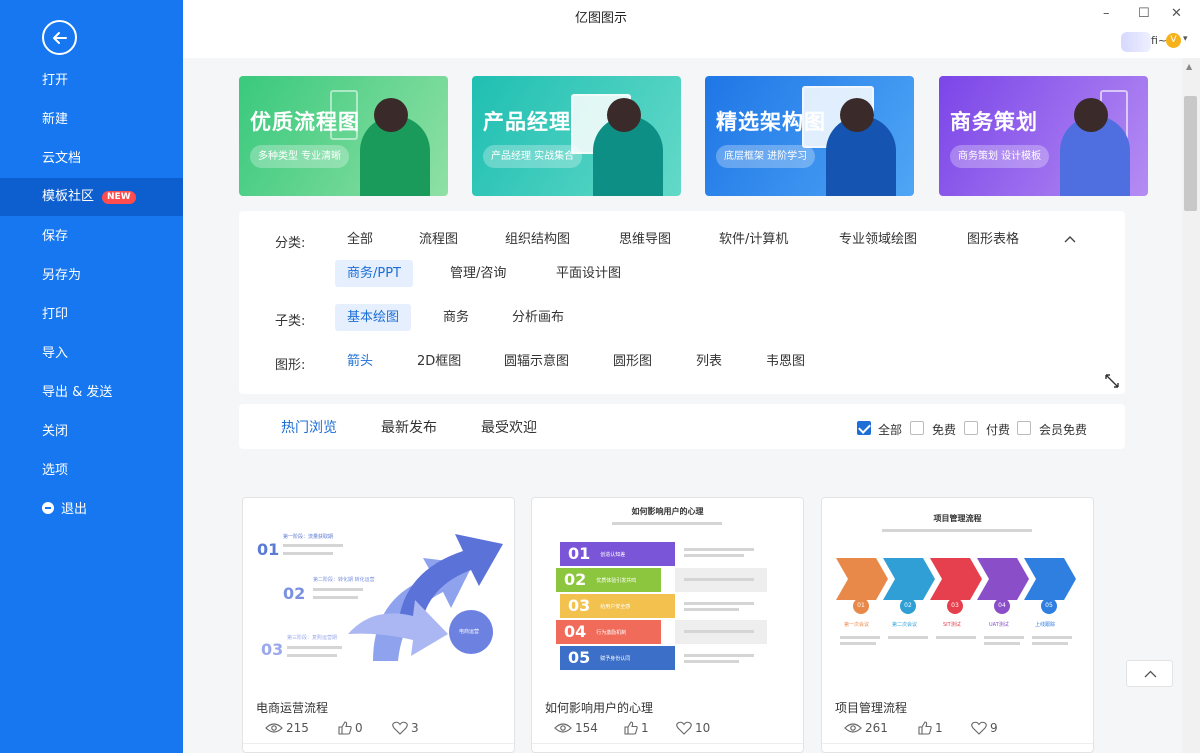 This screenshot has width=1200, height=753. Describe the element at coordinates (957, 518) in the screenshot. I see `thumb-heading: 项目管理流程` at that location.